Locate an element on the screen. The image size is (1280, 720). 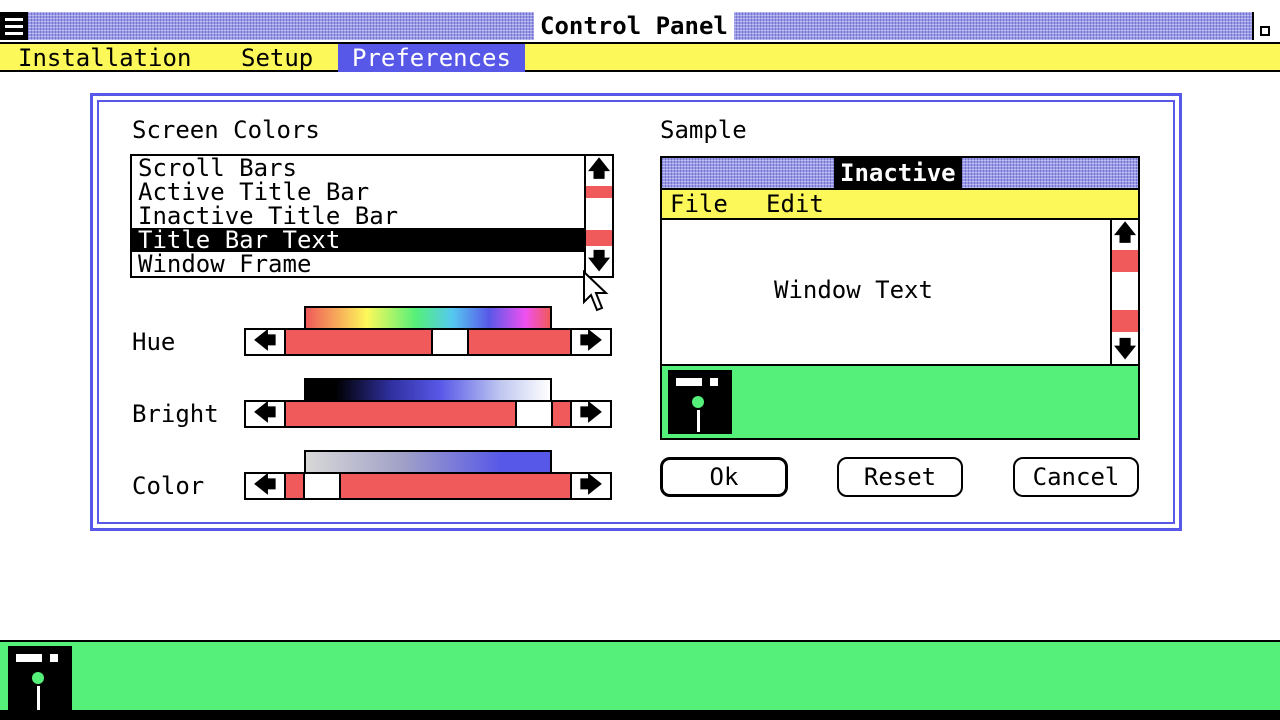
hue-label: Hue is located at coordinates (154, 342).